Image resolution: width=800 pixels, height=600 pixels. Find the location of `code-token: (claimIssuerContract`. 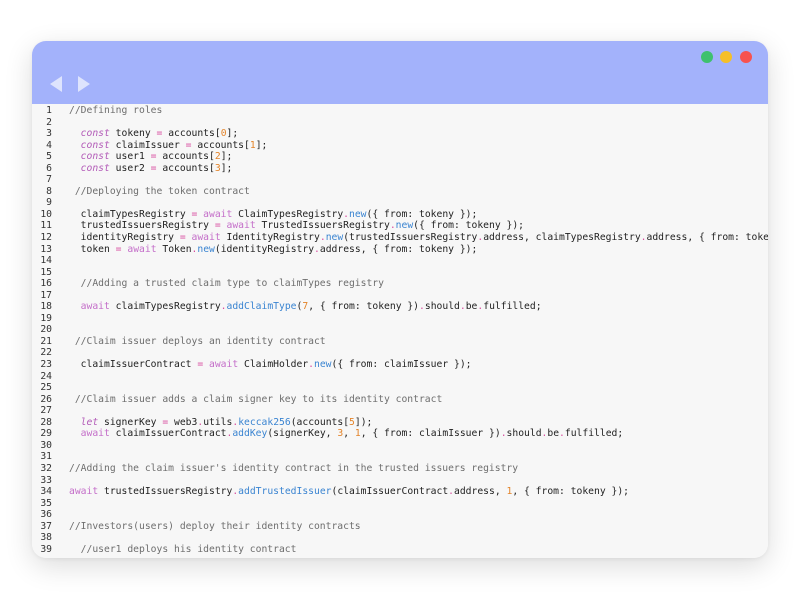

code-token: (claimIssuerContract is located at coordinates (390, 492).